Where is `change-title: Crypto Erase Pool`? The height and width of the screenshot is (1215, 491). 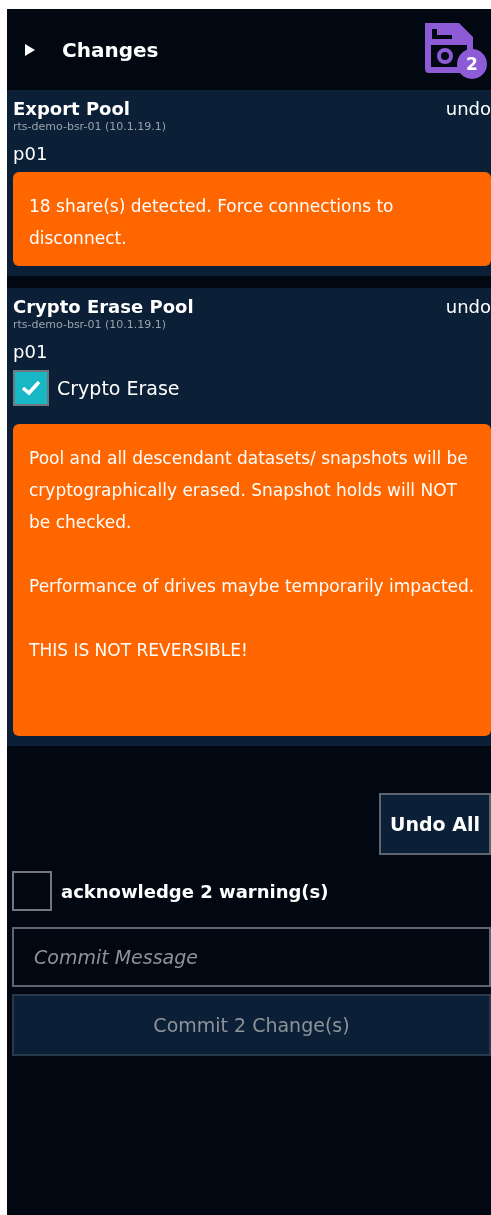 change-title: Crypto Erase Pool is located at coordinates (103, 306).